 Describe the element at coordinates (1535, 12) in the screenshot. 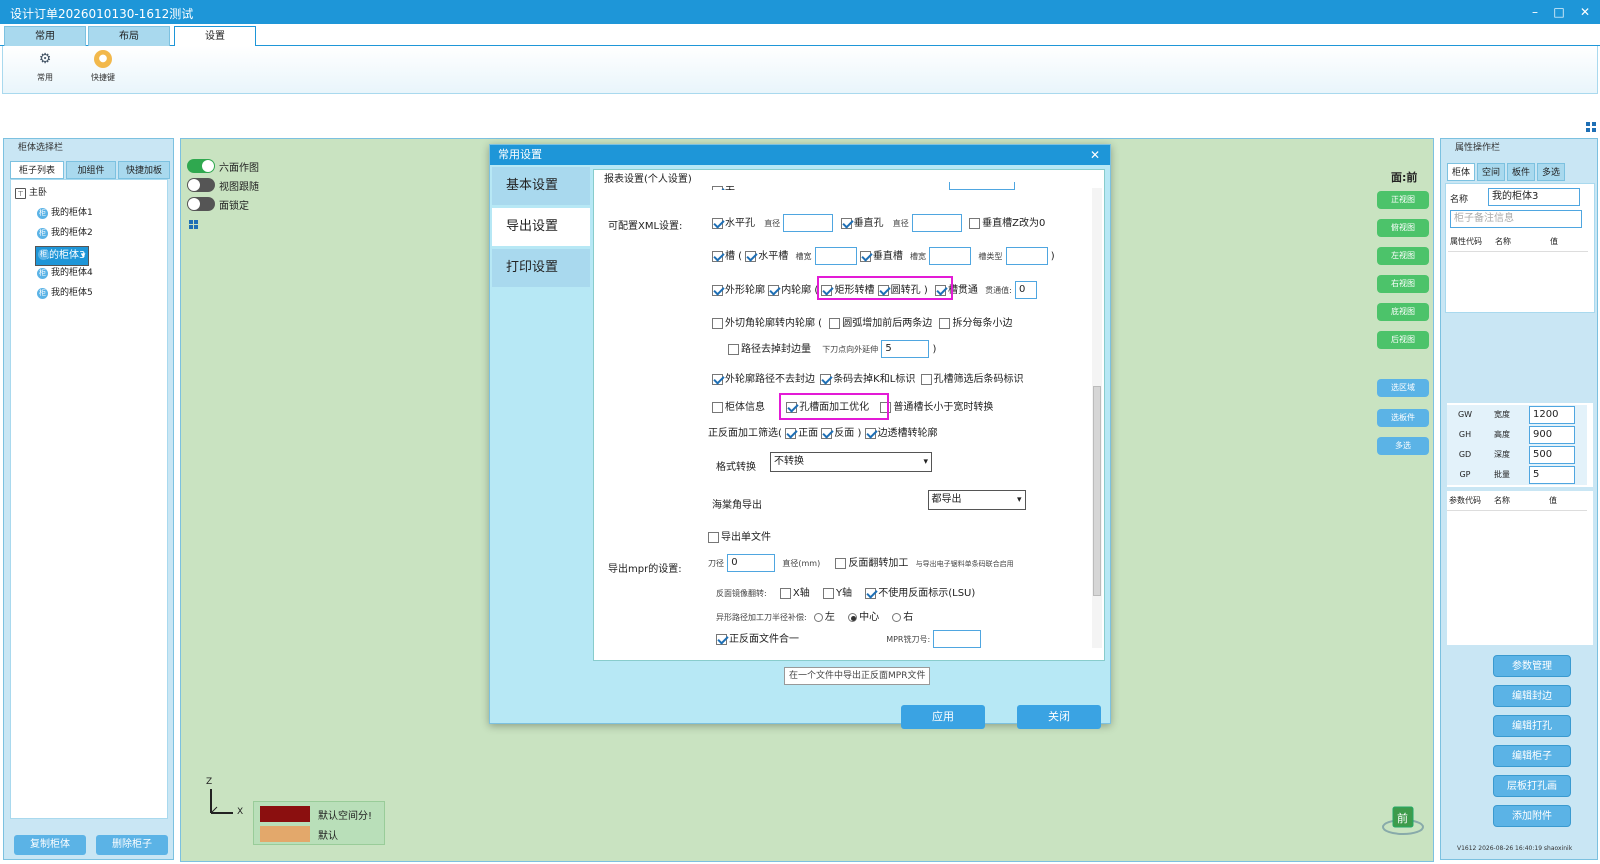

I see `minimize-button: –` at that location.